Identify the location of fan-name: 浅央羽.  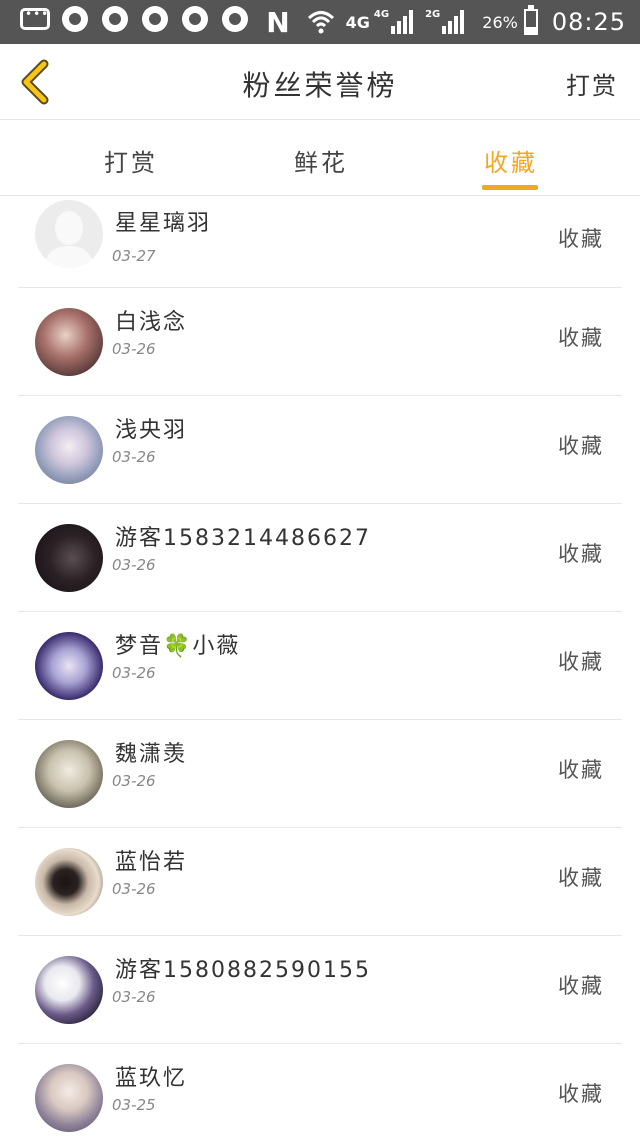
(151, 430).